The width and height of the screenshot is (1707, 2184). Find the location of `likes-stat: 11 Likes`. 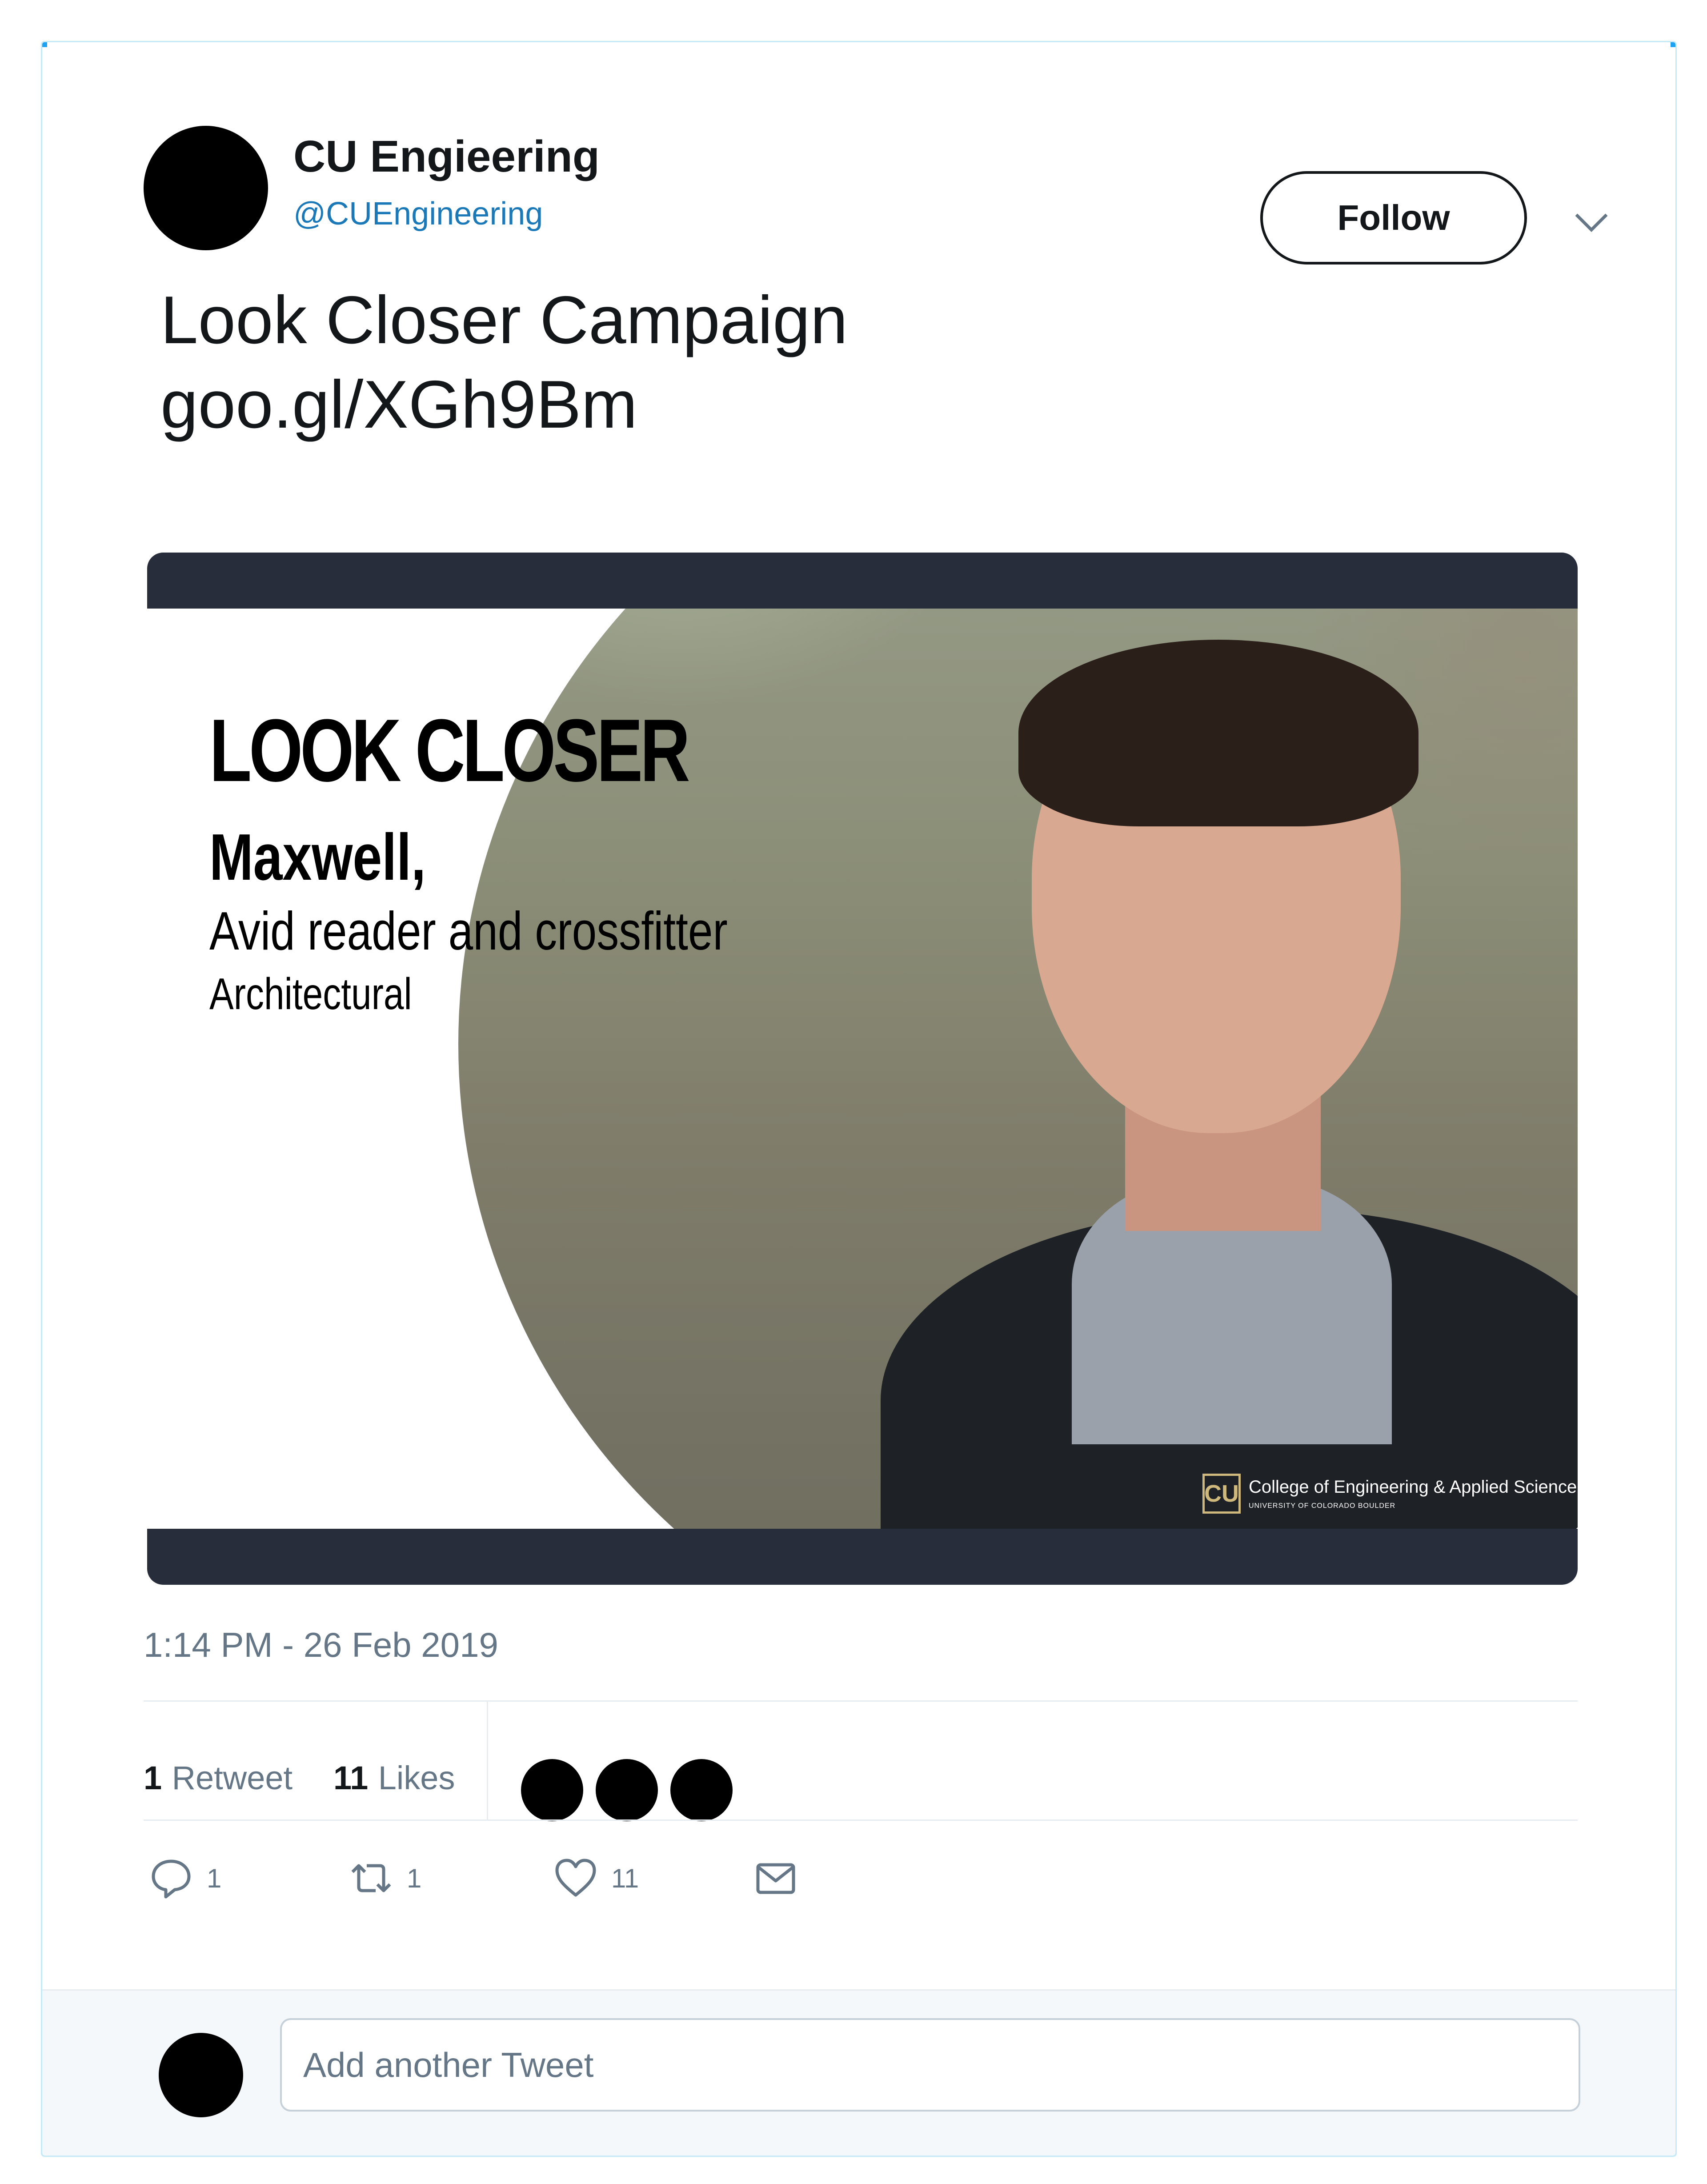

likes-stat: 11 Likes is located at coordinates (394, 1778).